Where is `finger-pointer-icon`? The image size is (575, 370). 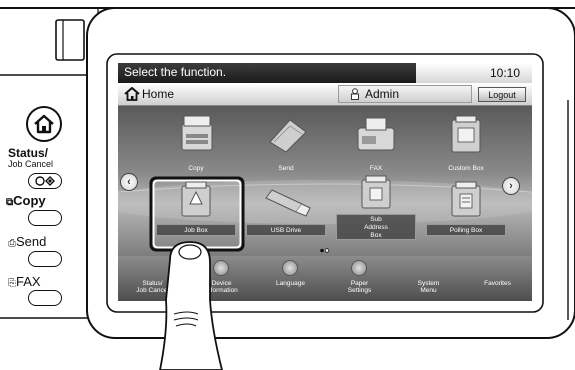 finger-pointer-icon is located at coordinates (191, 305).